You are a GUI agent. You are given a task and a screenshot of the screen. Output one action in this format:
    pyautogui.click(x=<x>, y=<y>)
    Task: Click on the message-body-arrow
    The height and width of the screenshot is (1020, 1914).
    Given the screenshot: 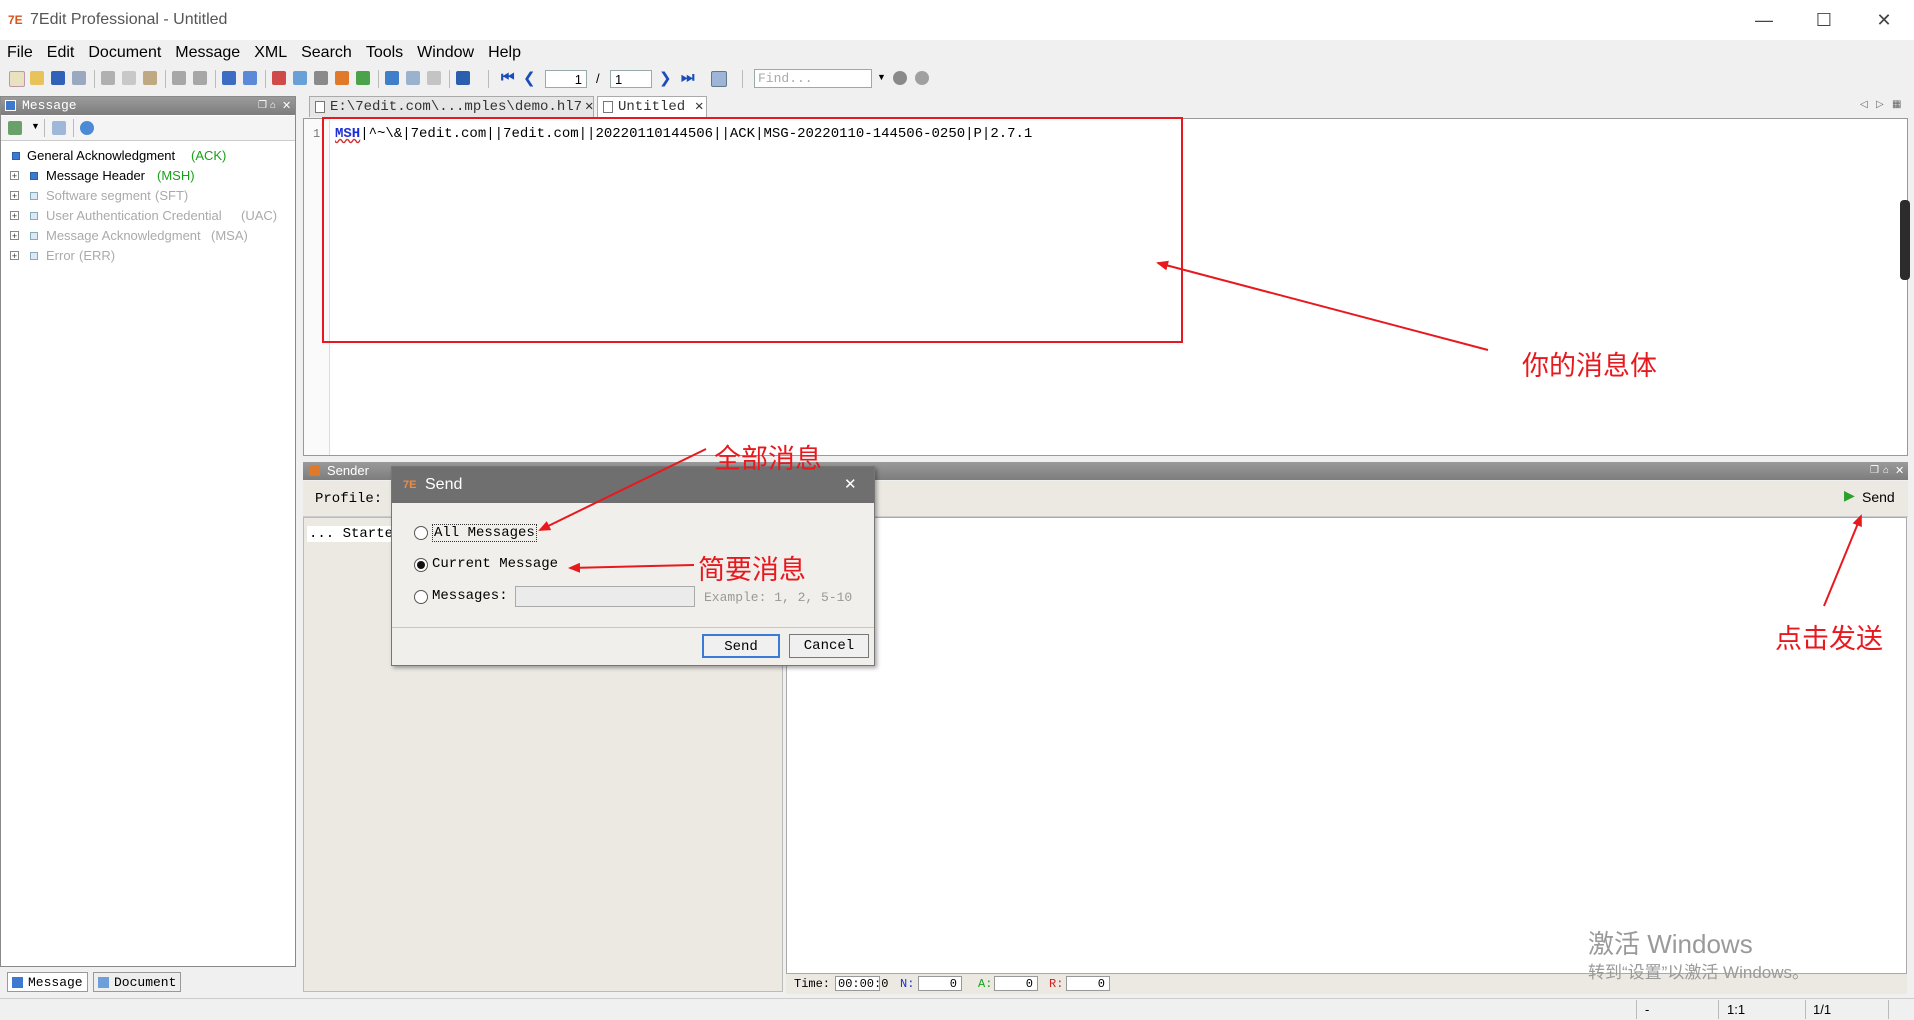 What is the action you would take?
    pyautogui.click(x=1322, y=305)
    